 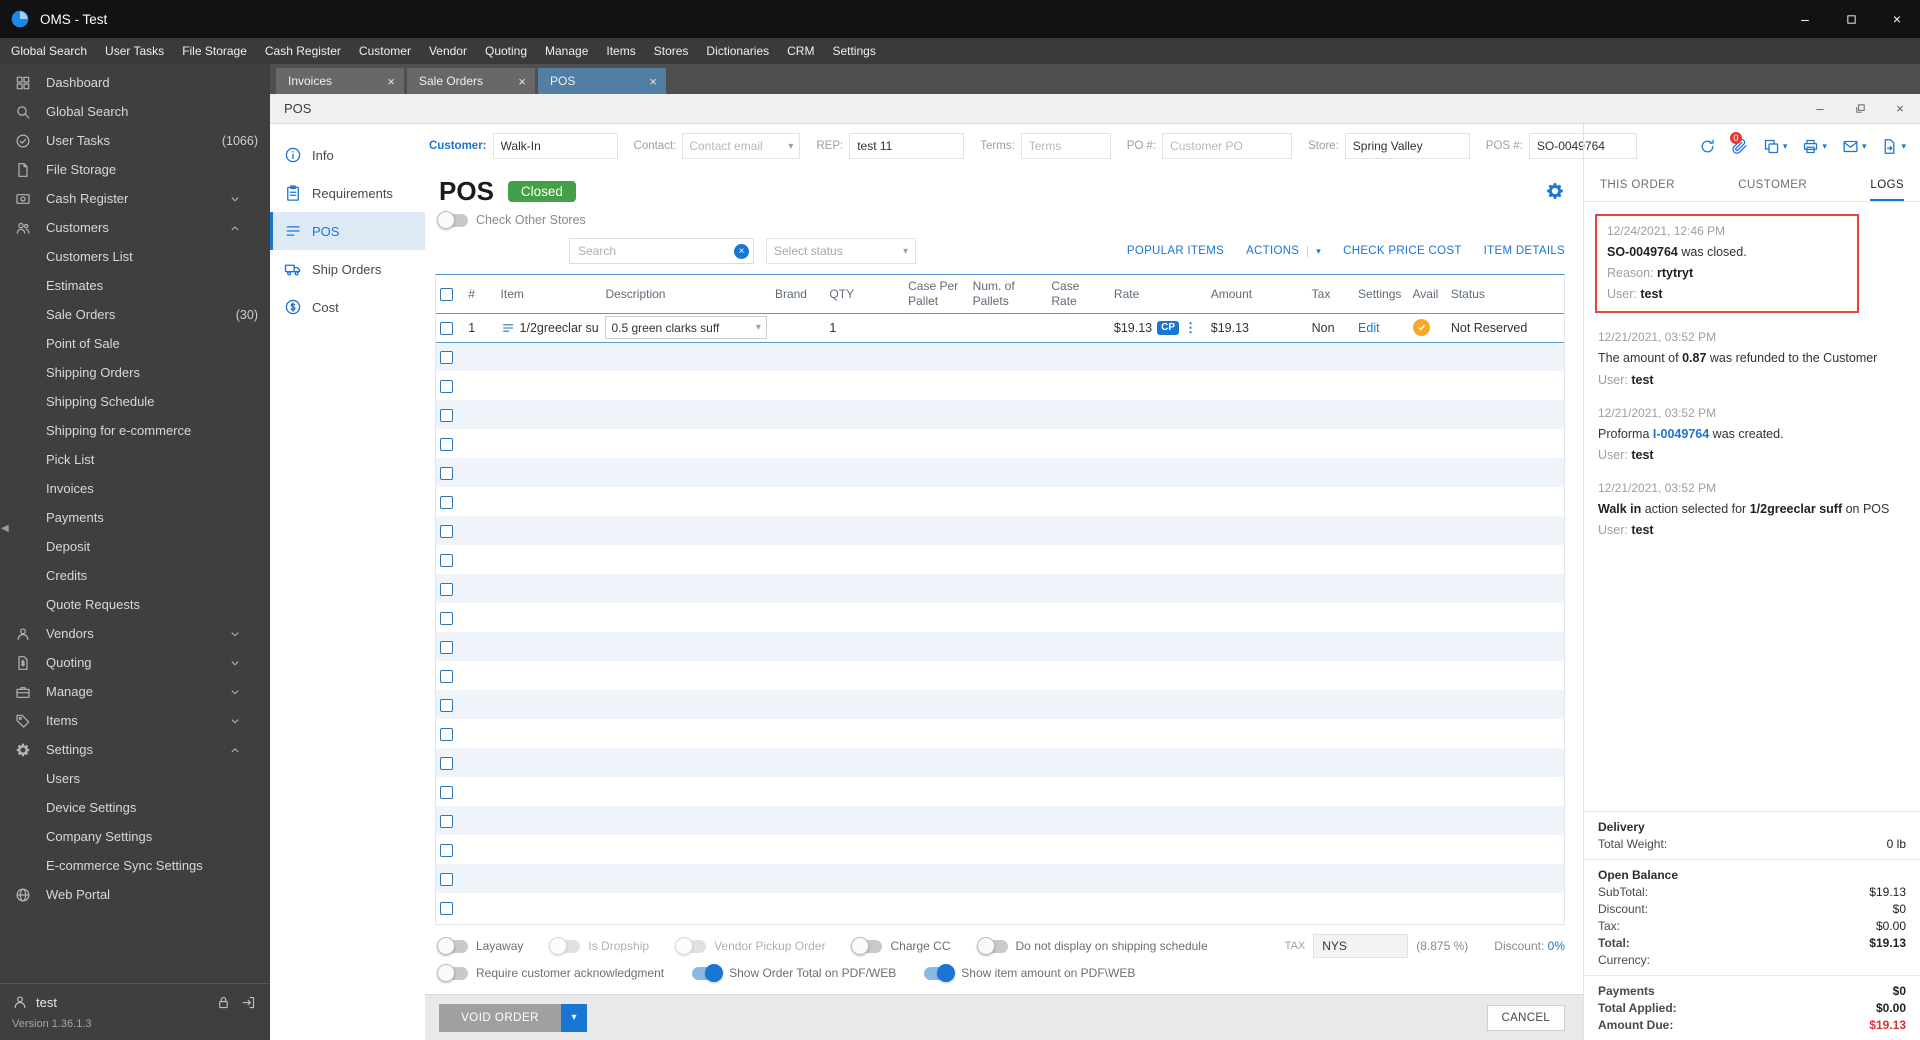 I want to click on sidebar-item-shipping-for-e-commerce: Shipping for e-commerce, so click(x=135, y=430).